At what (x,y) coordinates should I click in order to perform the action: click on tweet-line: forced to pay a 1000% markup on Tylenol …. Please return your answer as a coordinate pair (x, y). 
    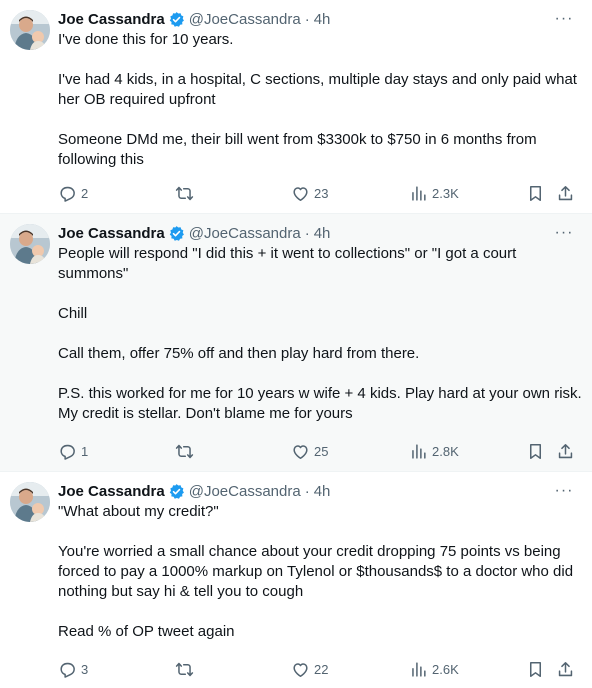
    Looking at the image, I should click on (316, 571).